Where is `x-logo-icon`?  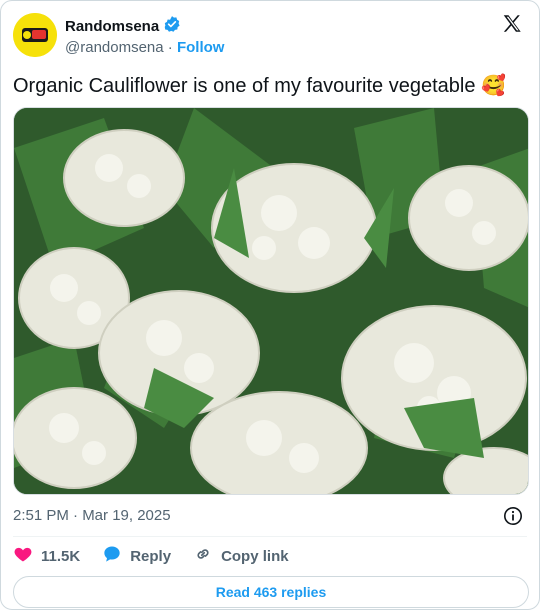 x-logo-icon is located at coordinates (512, 24).